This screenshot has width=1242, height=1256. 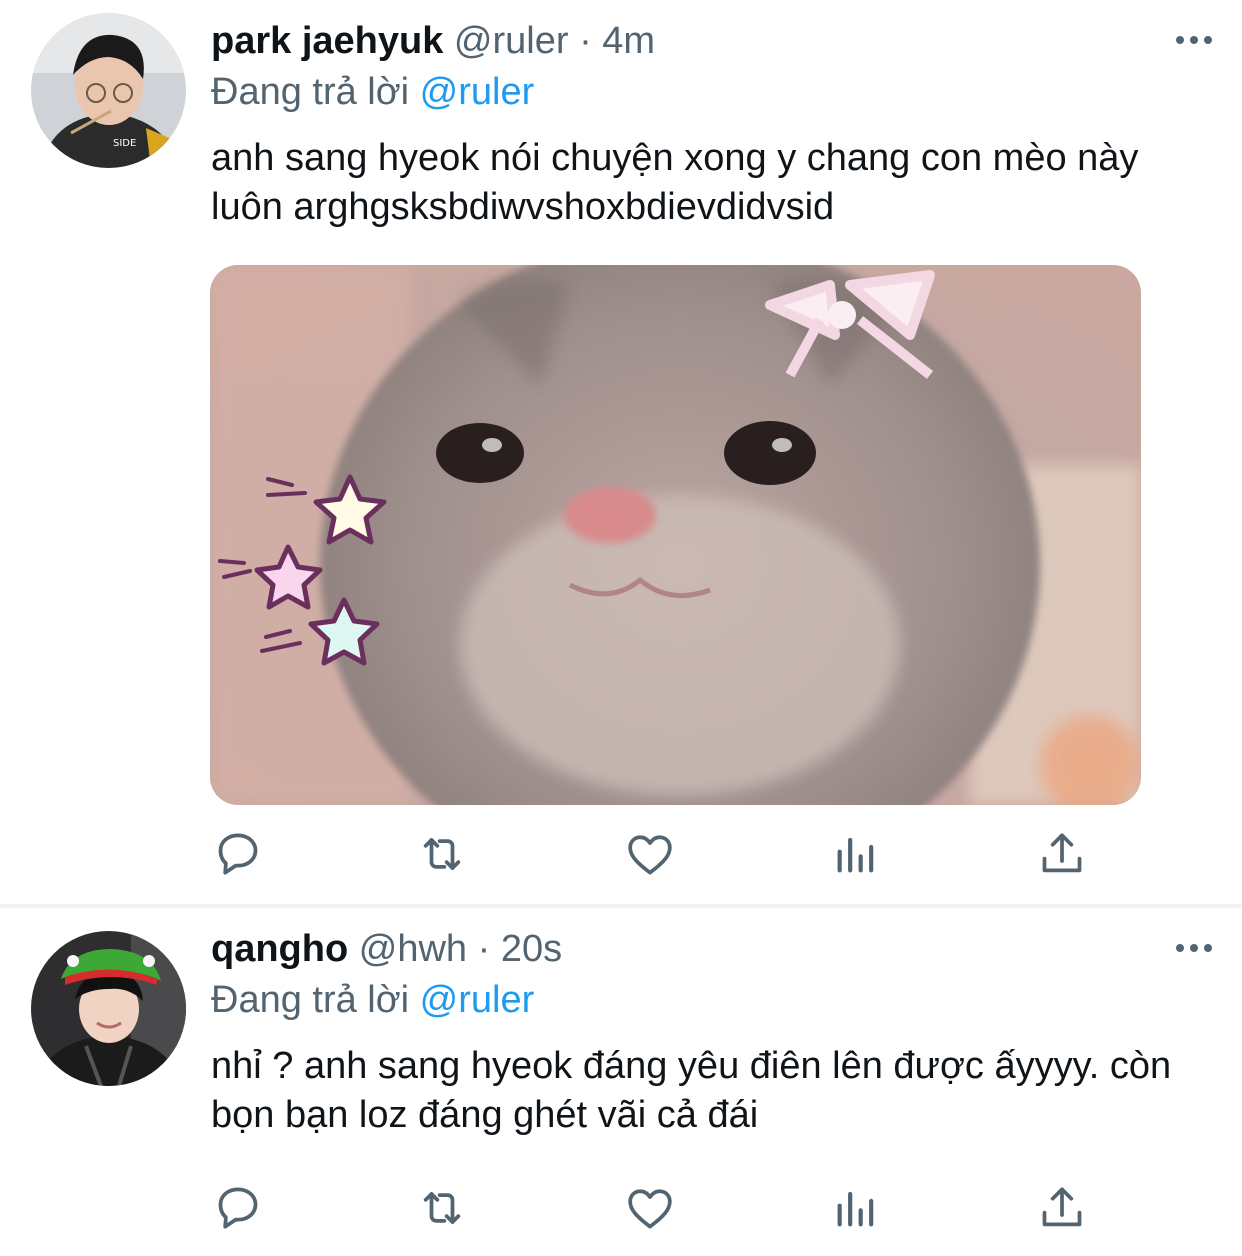 I want to click on avatar-image: SIDE, so click(x=108, y=90).